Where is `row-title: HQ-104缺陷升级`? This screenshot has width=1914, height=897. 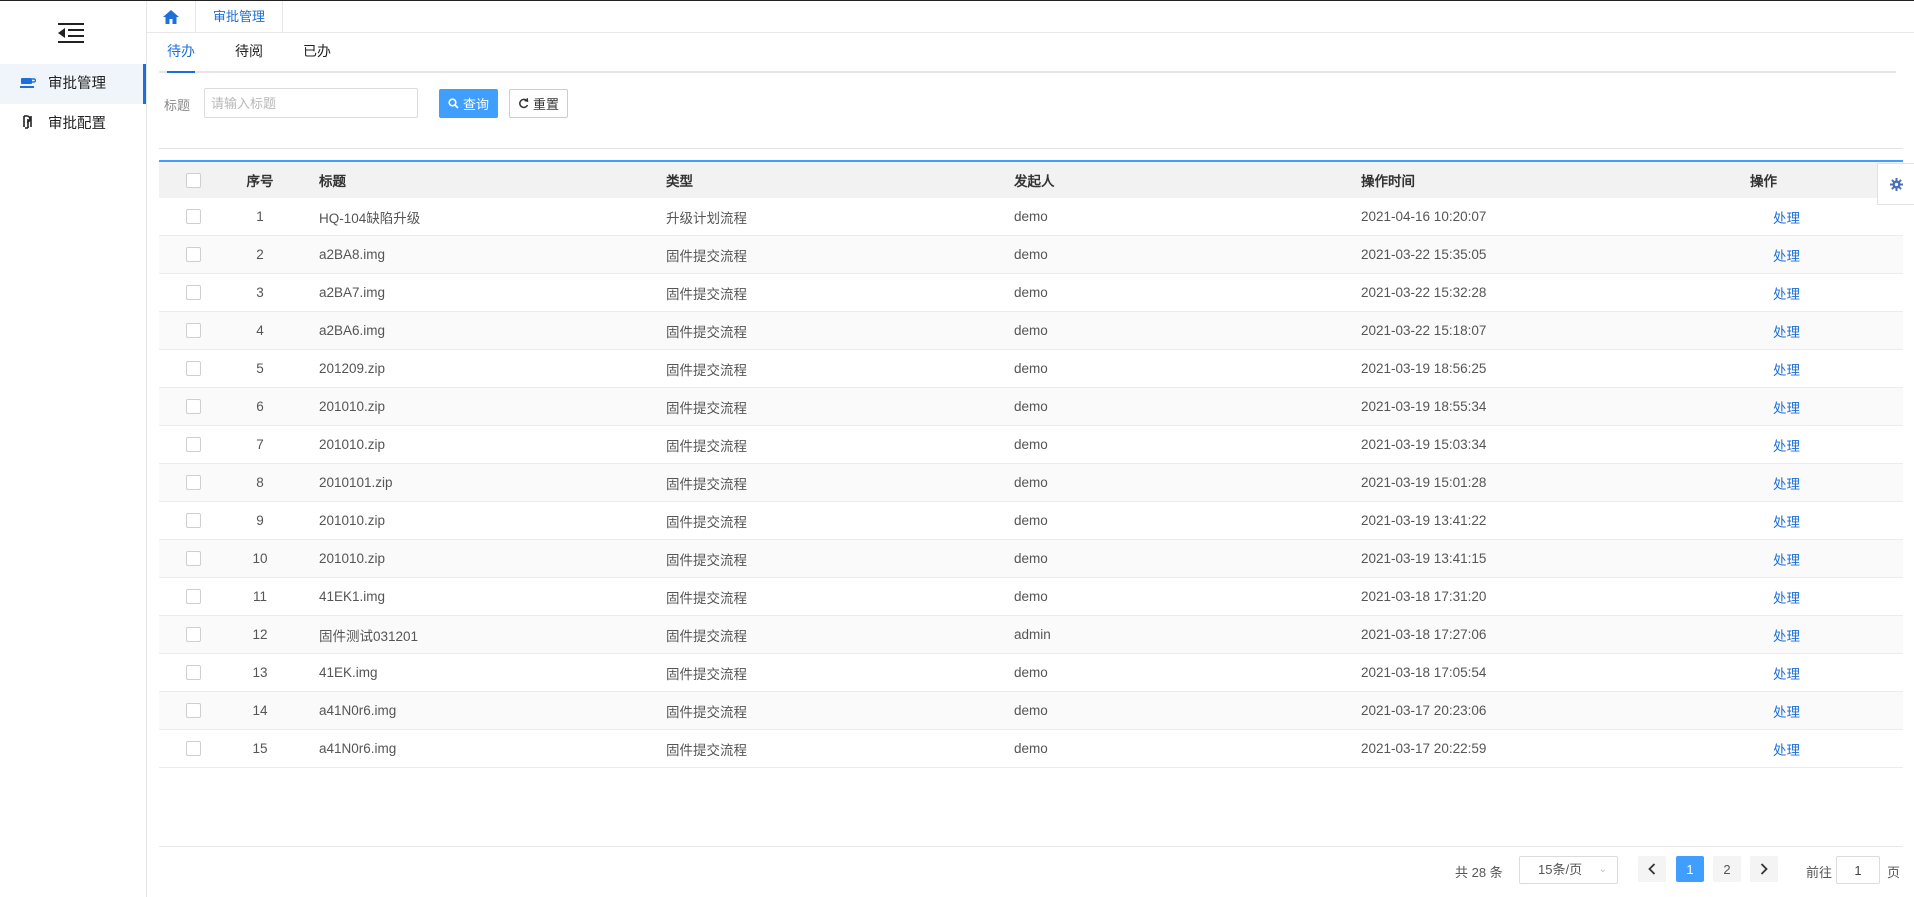 row-title: HQ-104缺陷升级 is located at coordinates (370, 218).